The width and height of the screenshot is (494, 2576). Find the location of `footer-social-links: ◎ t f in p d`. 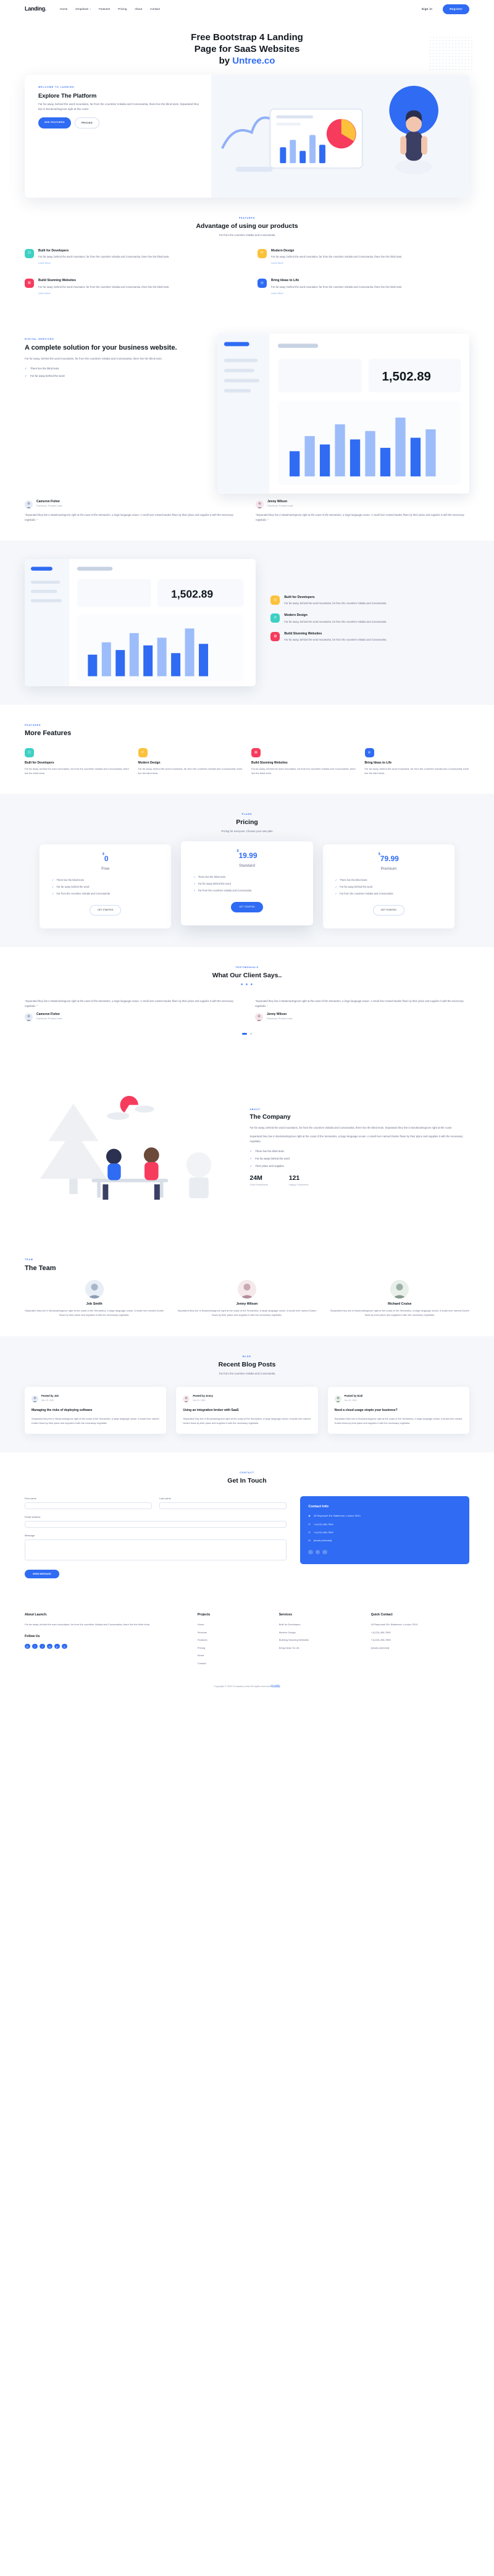

footer-social-links: ◎ t f in p d is located at coordinates (105, 1646).